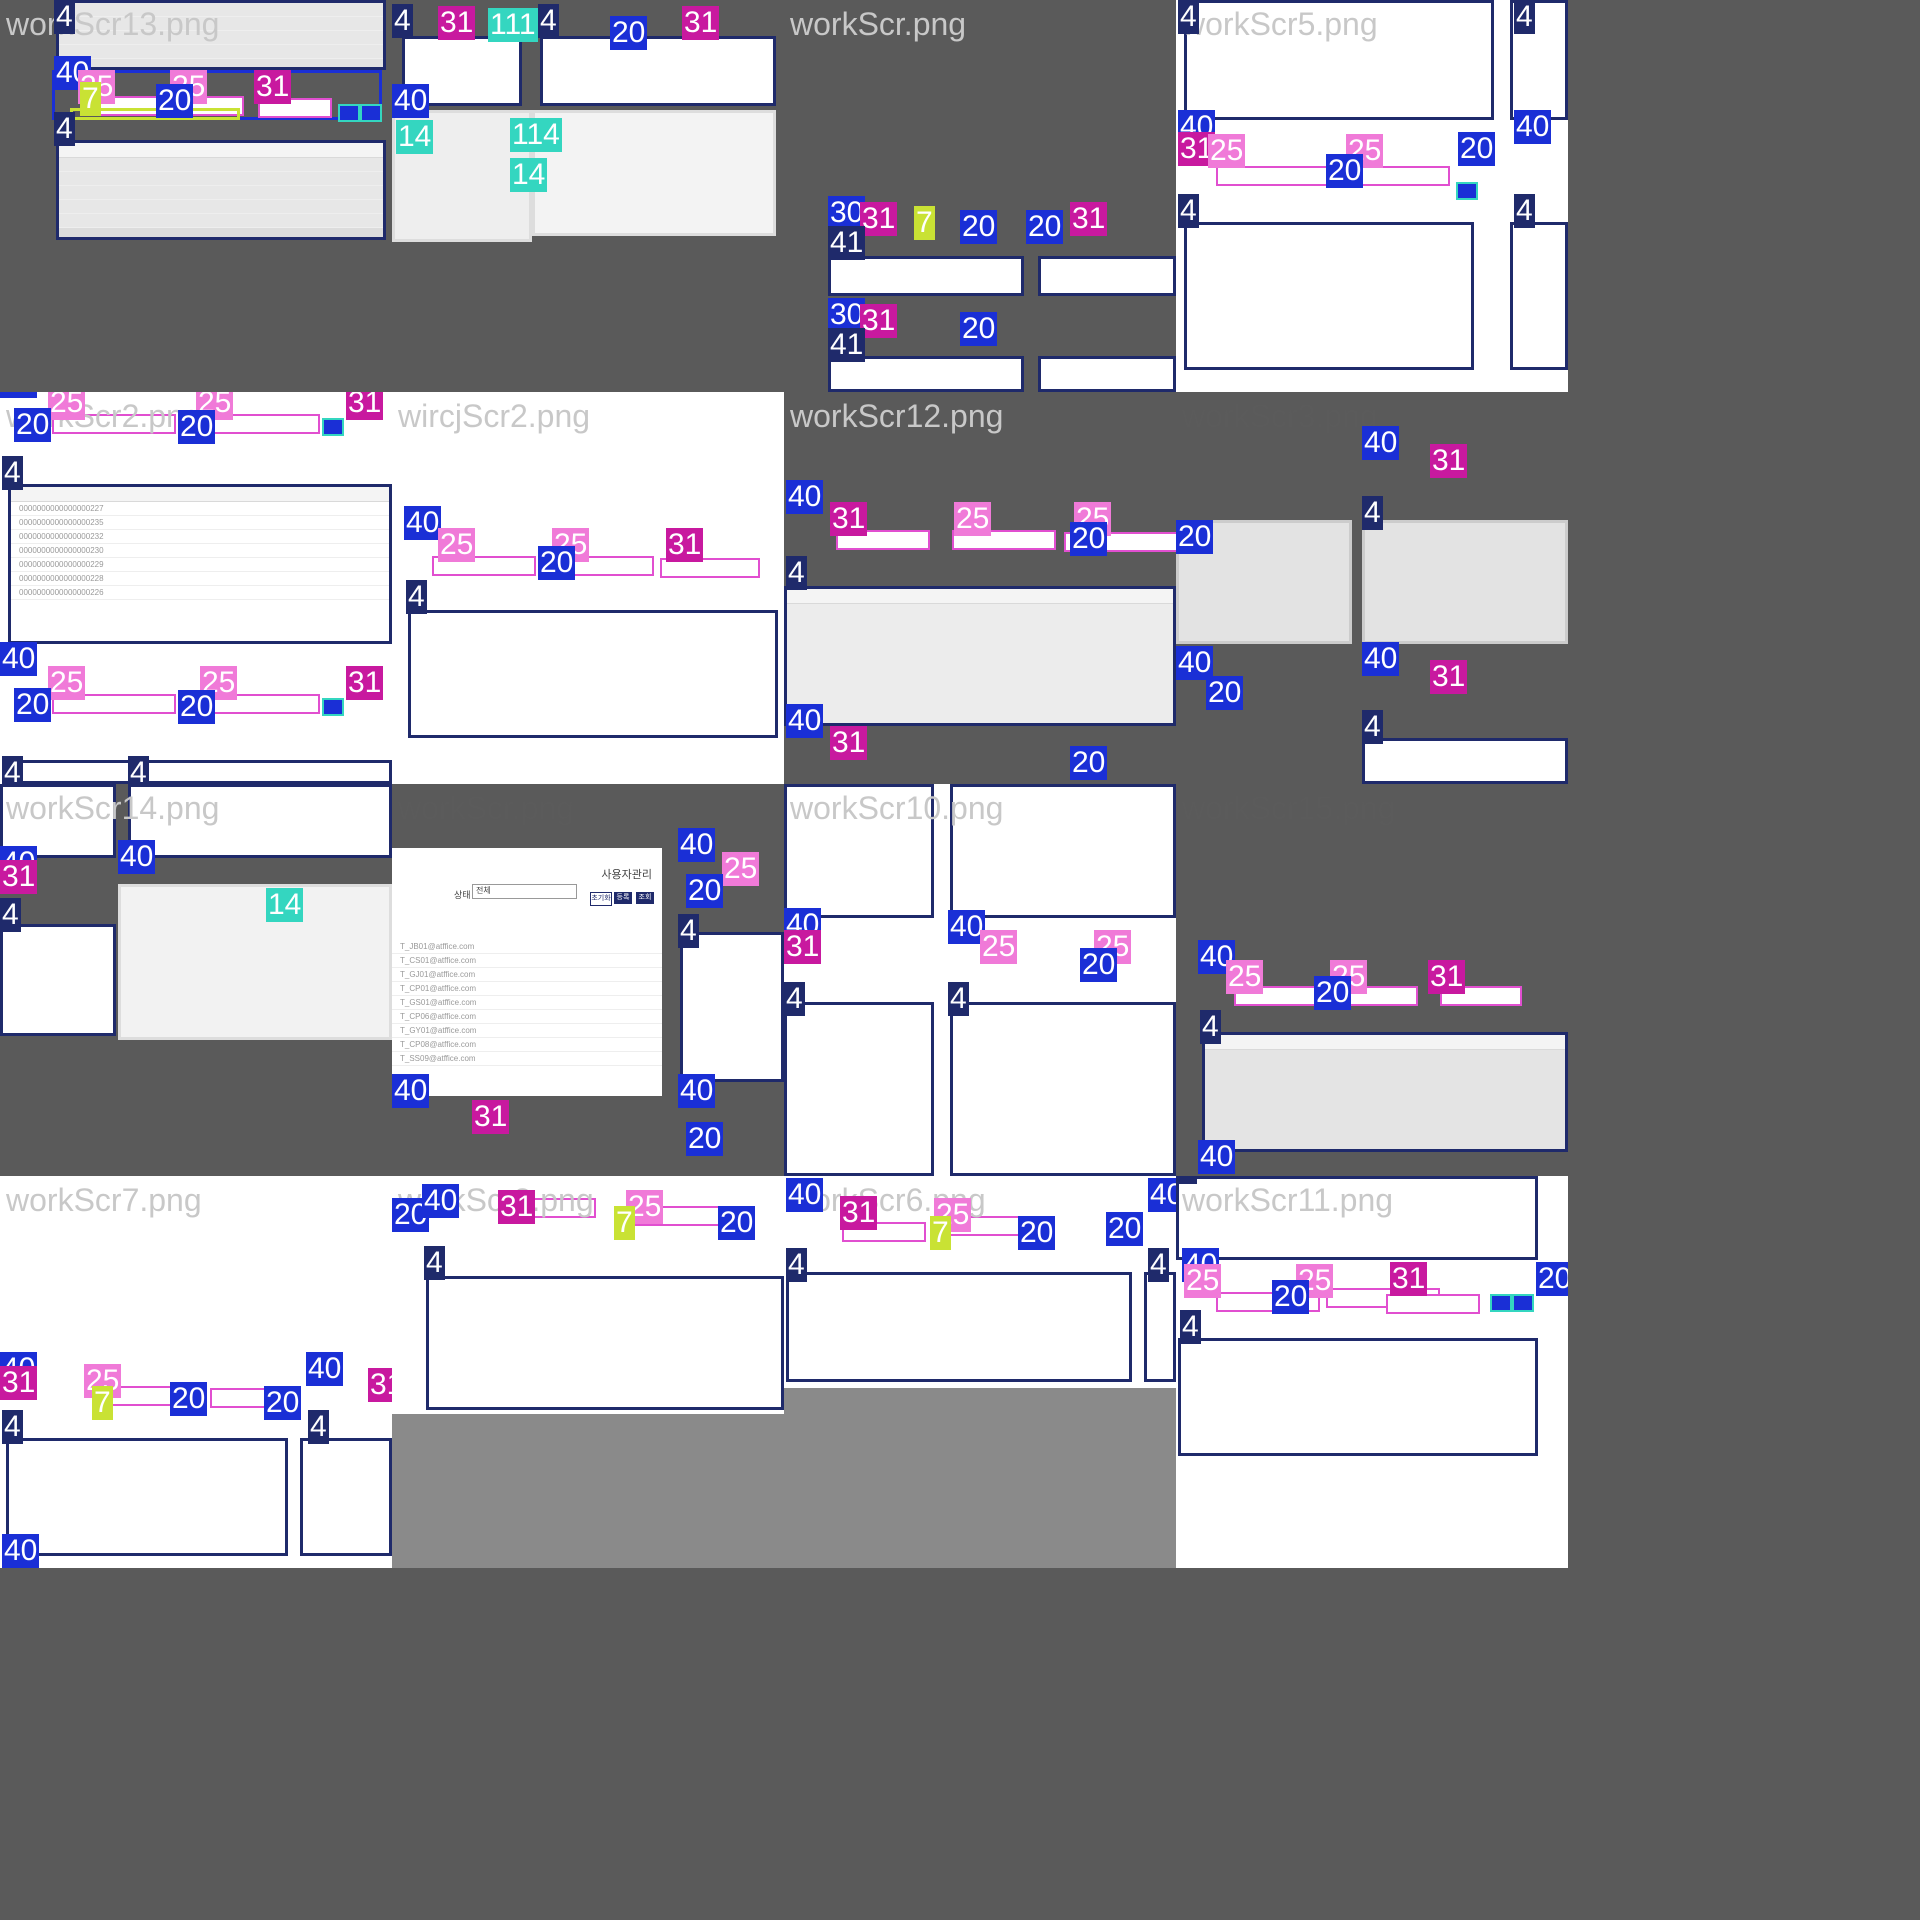  Describe the element at coordinates (200, 494) in the screenshot. I see `table-header` at that location.